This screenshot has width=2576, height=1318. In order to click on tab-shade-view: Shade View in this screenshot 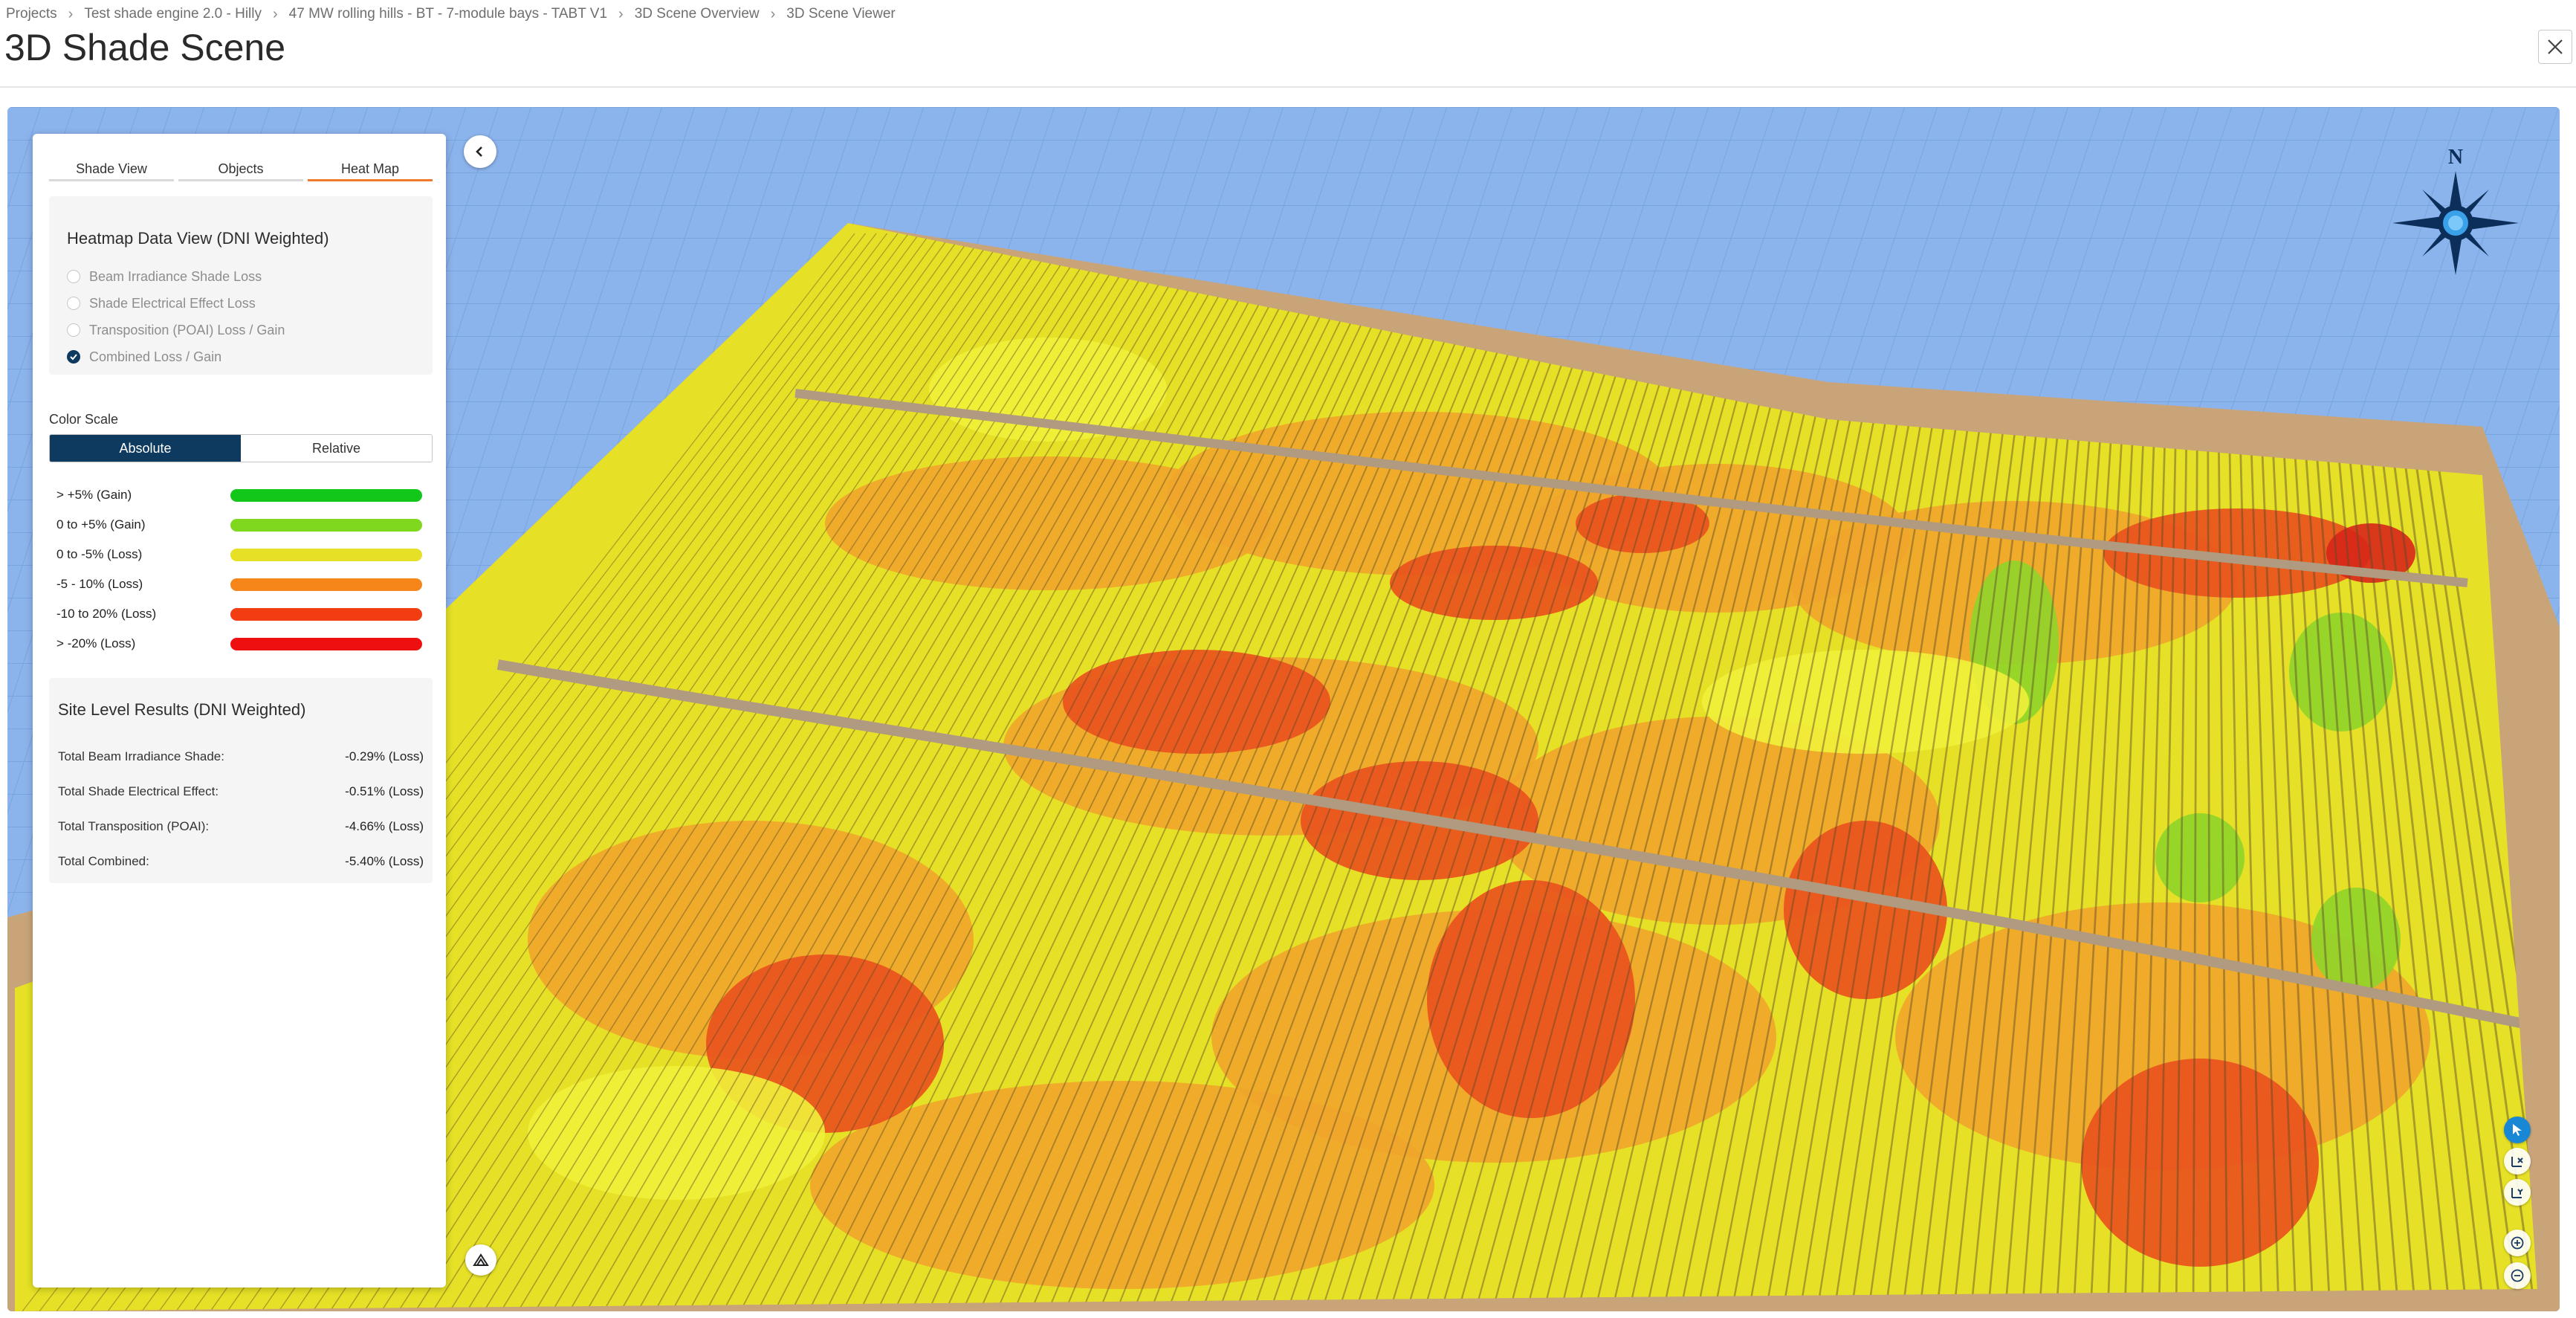, I will do `click(111, 169)`.